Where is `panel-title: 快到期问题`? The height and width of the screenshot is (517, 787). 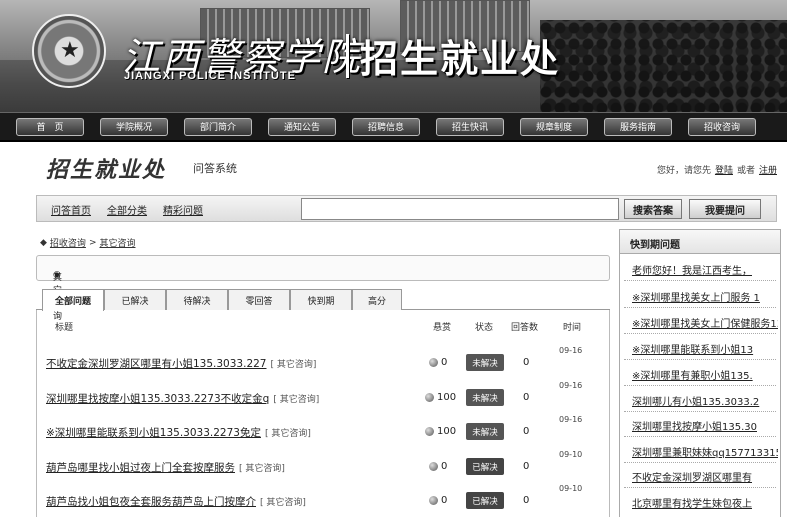 panel-title: 快到期问题 is located at coordinates (700, 242).